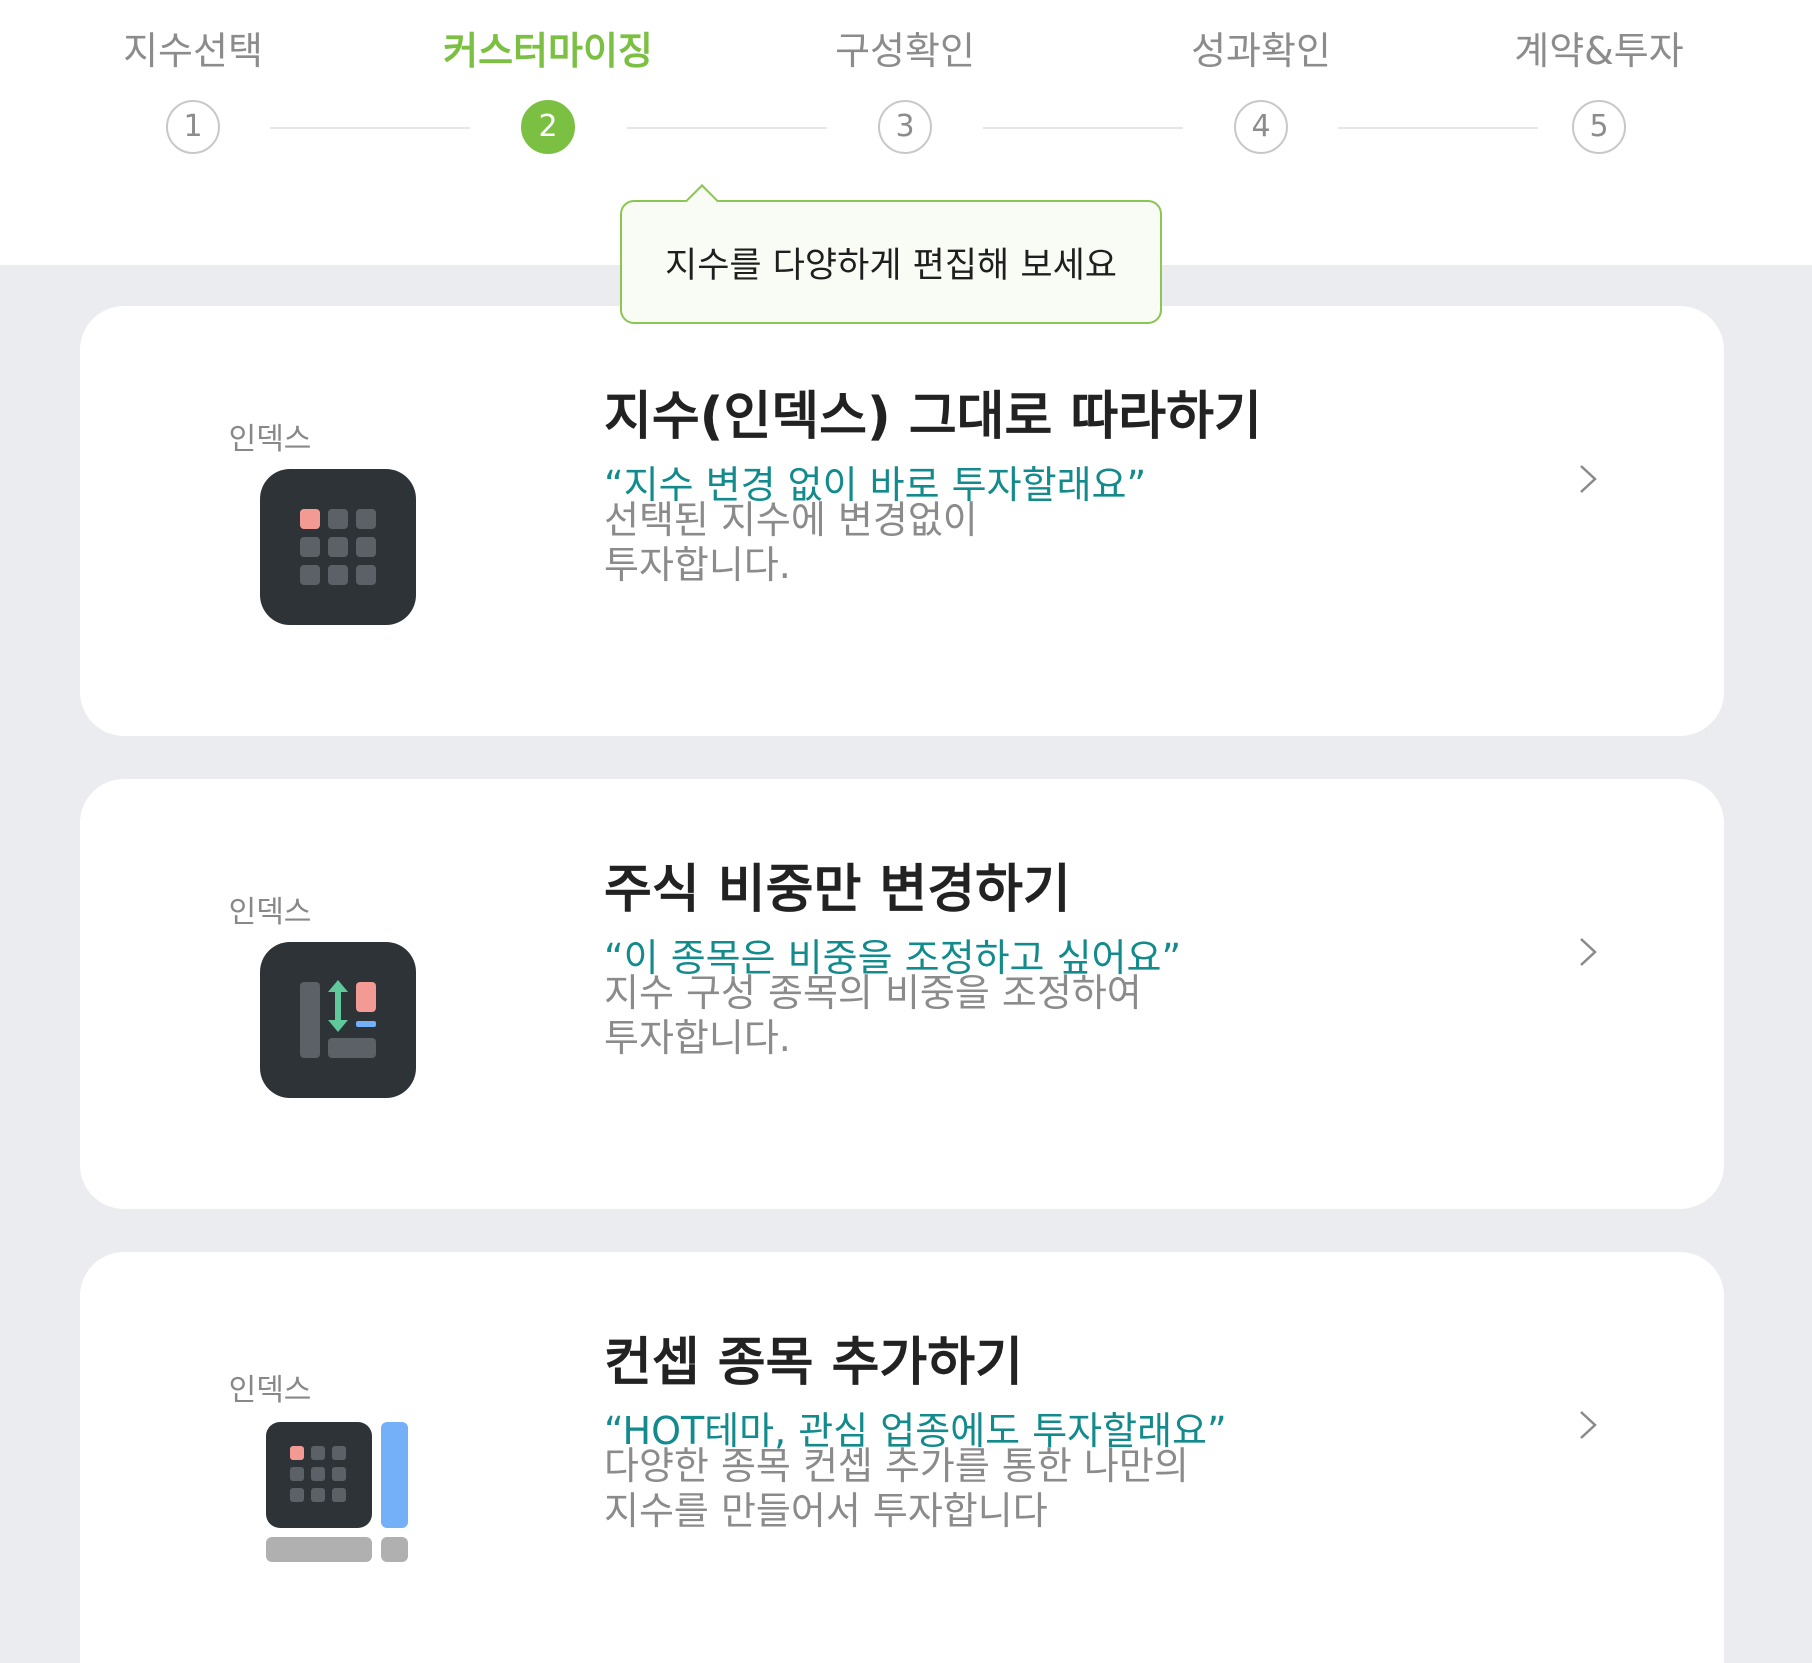  Describe the element at coordinates (193, 77) in the screenshot. I see `step-1: 지수선택 1` at that location.